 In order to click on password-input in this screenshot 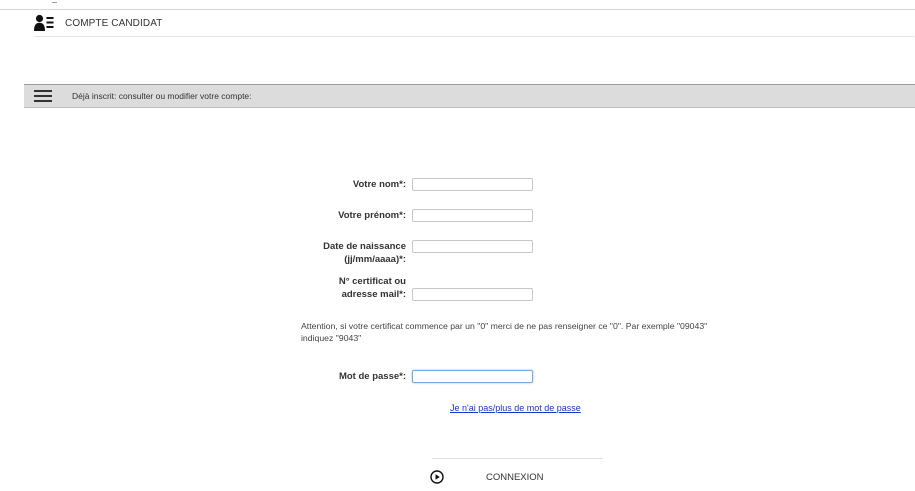, I will do `click(472, 376)`.